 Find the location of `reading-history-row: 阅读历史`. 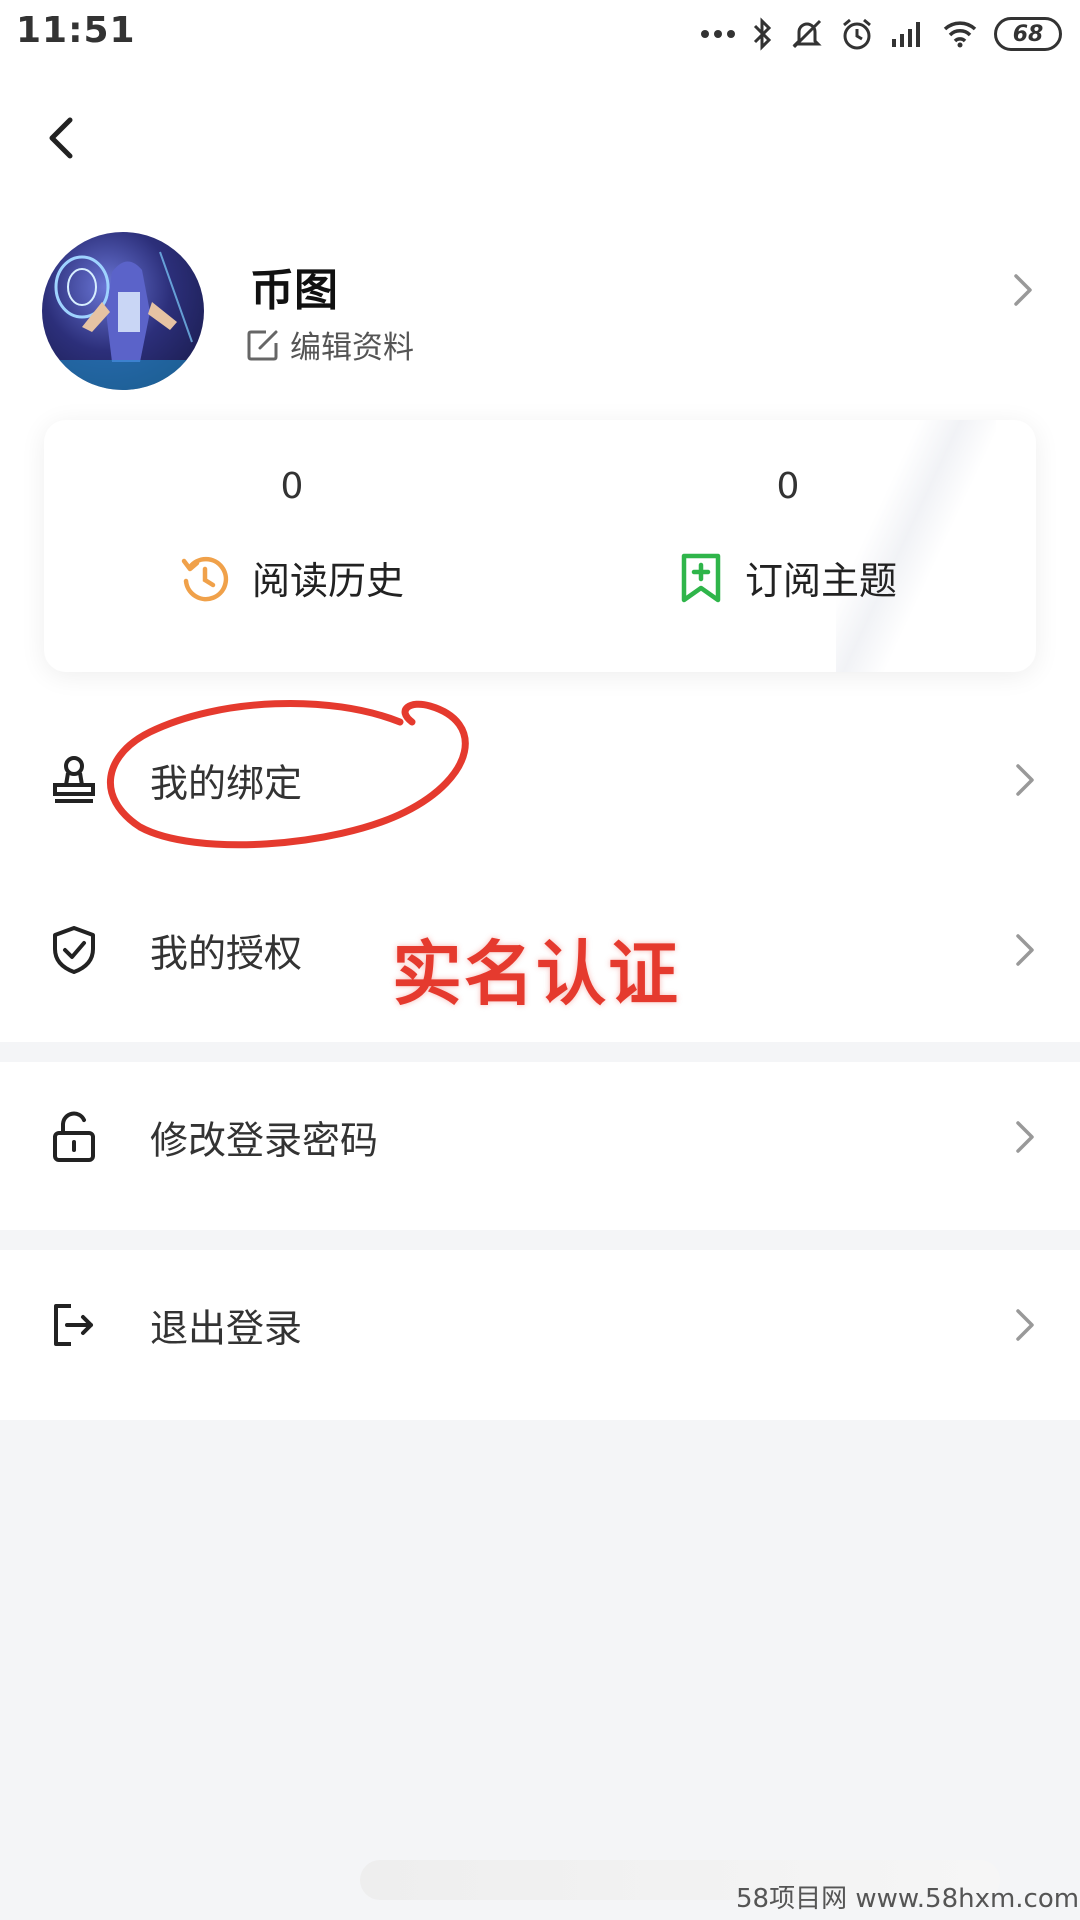

reading-history-row: 阅读历史 is located at coordinates (292, 577).